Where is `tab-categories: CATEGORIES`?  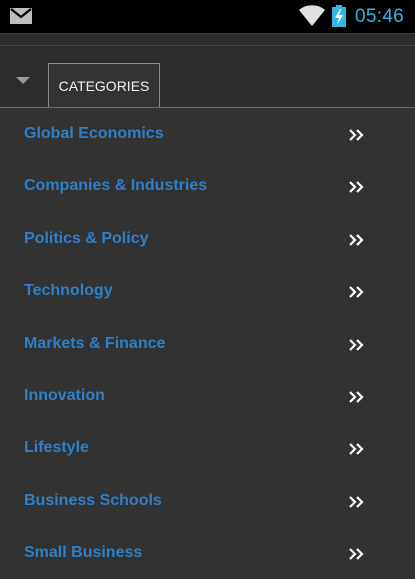
tab-categories: CATEGORIES is located at coordinates (104, 85).